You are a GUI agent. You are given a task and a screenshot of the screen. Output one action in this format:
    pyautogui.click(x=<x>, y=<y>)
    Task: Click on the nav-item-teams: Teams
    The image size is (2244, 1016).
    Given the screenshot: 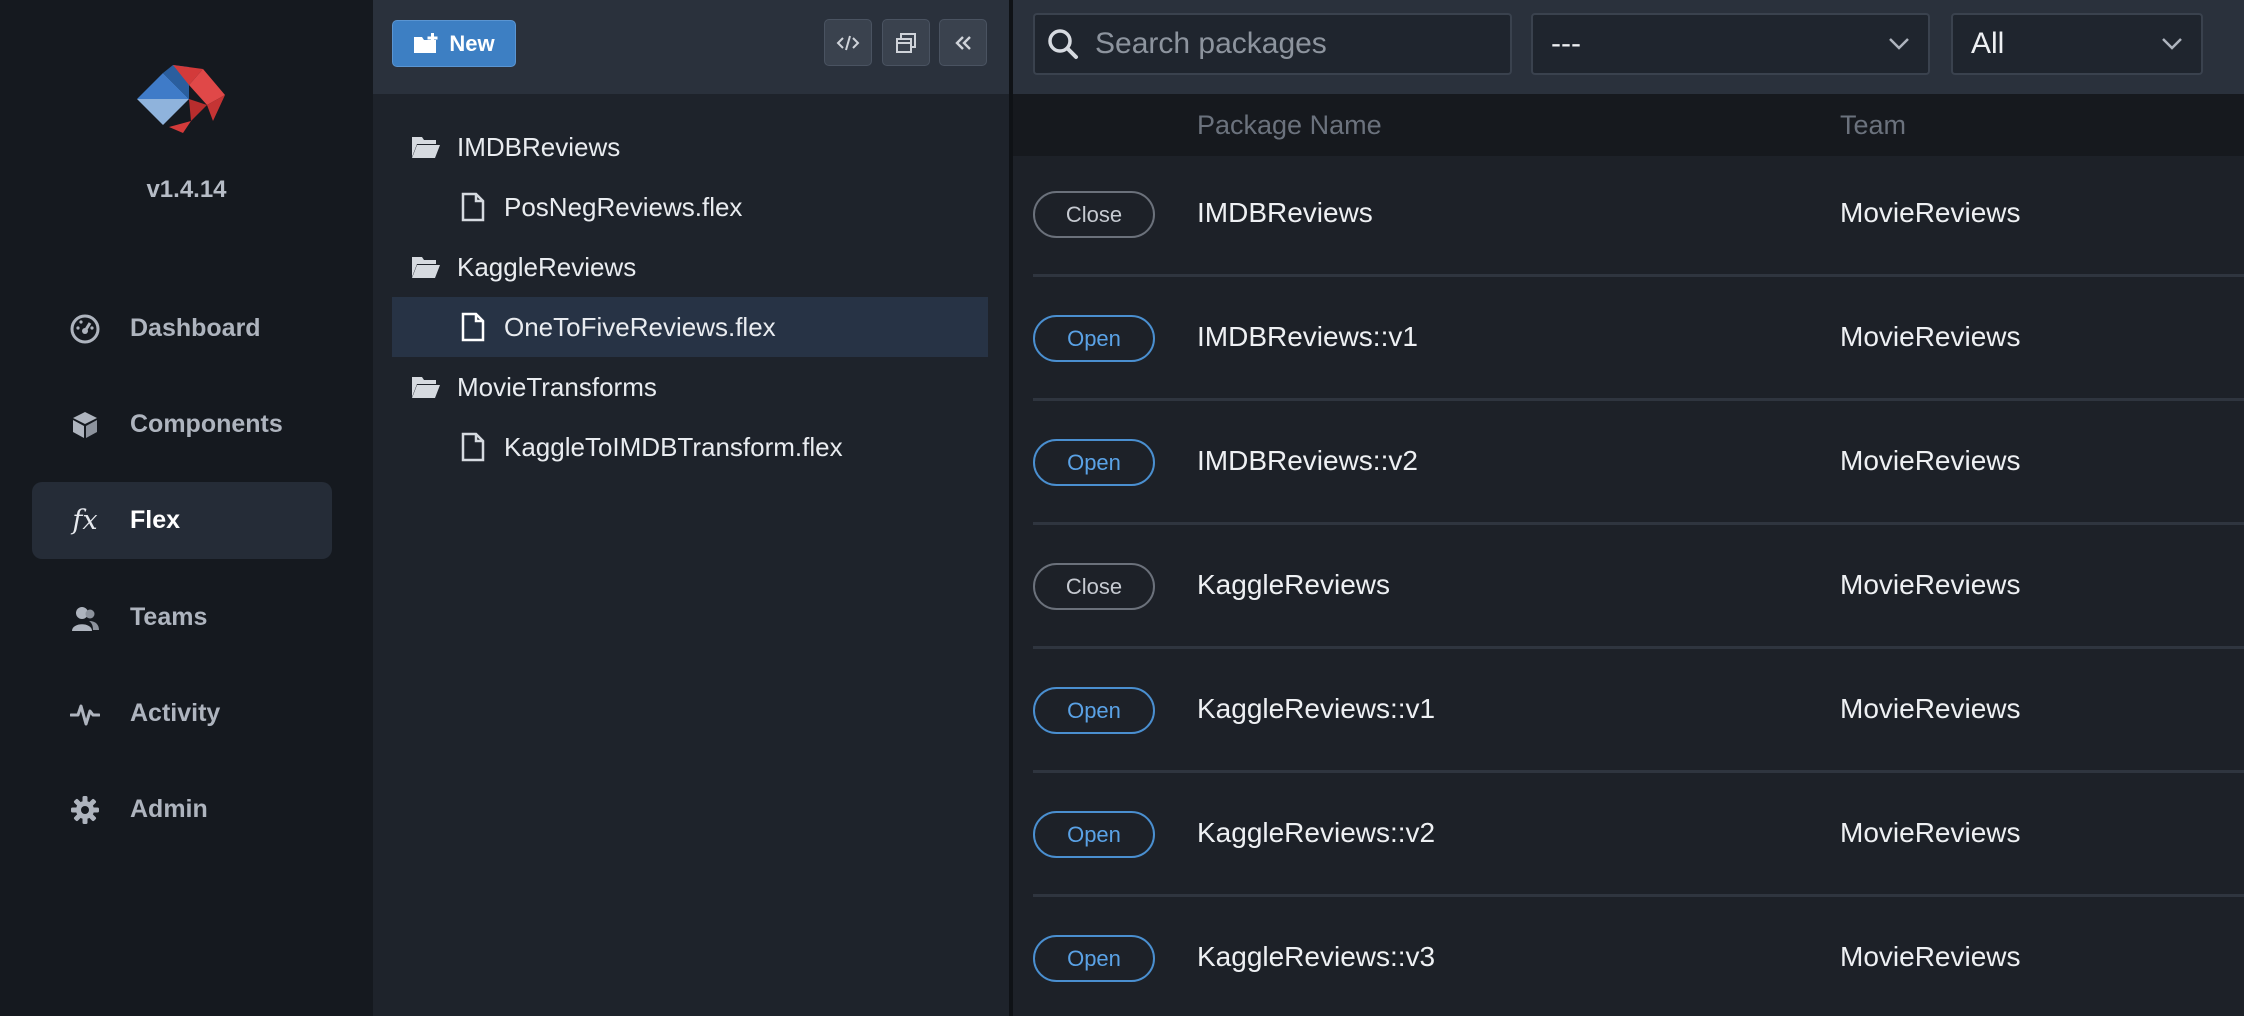 What is the action you would take?
    pyautogui.click(x=182, y=617)
    